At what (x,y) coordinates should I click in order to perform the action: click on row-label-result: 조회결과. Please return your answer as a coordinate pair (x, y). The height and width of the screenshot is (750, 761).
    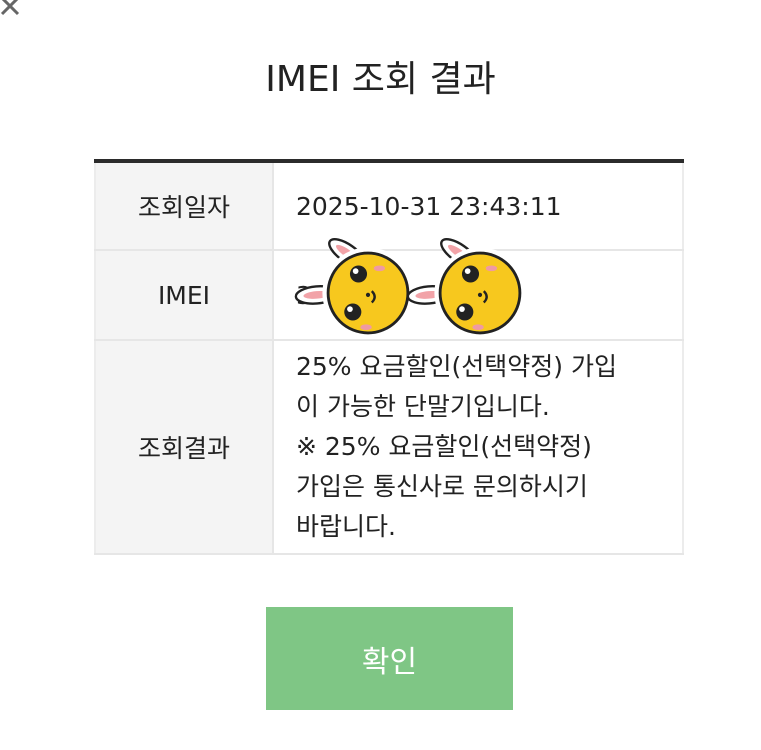
    Looking at the image, I should click on (184, 447).